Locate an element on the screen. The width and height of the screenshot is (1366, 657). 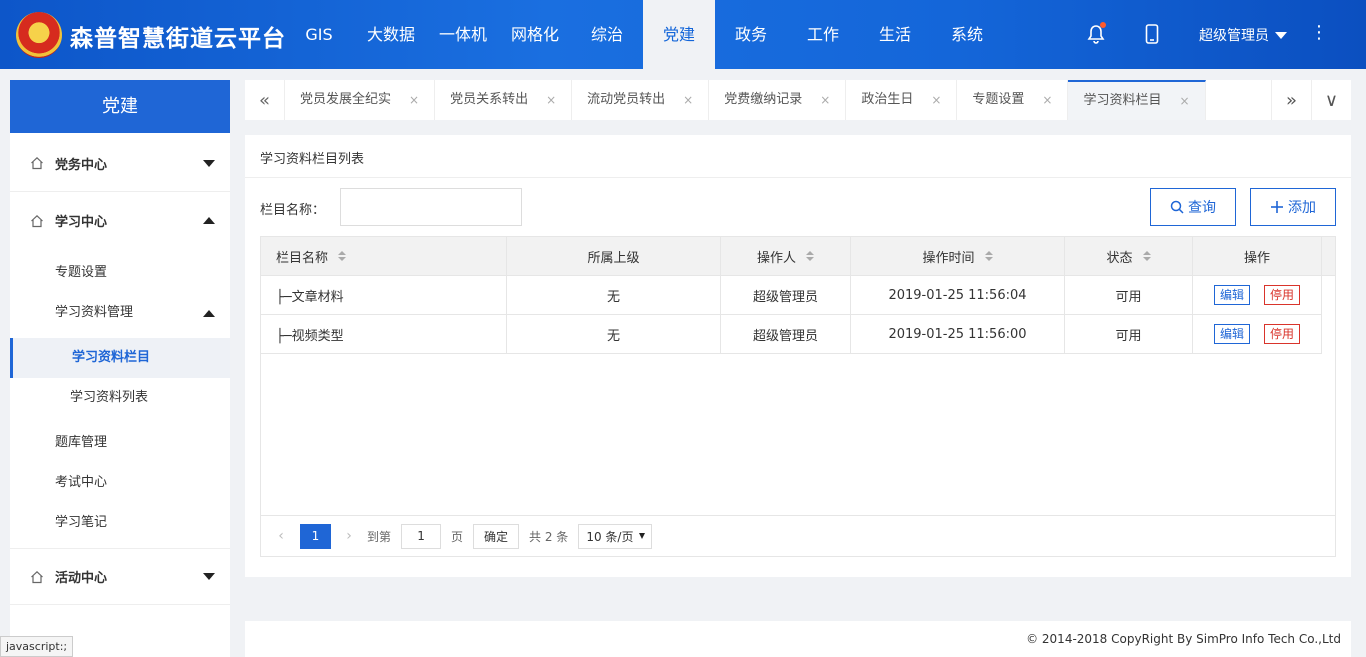
tab-label: 党员关系转出 is located at coordinates (489, 99).